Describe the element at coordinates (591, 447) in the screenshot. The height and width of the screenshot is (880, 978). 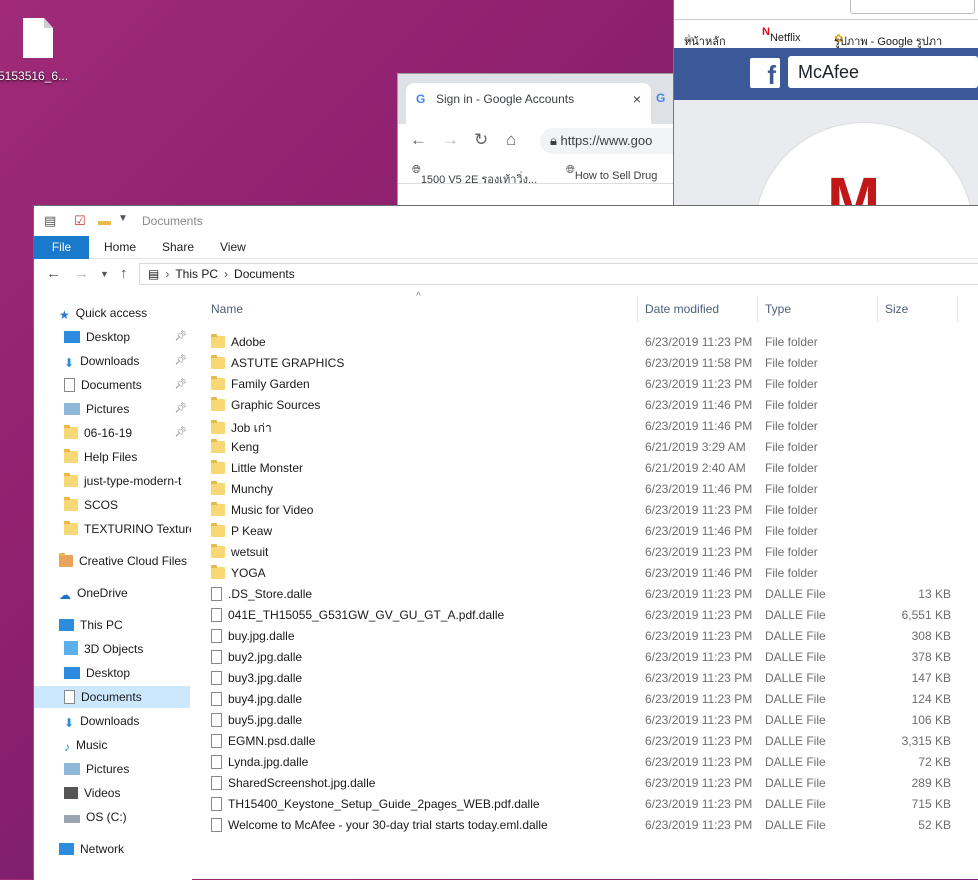
I see `table-row: Keng 6/21/2019 3:29 AM File folder` at that location.